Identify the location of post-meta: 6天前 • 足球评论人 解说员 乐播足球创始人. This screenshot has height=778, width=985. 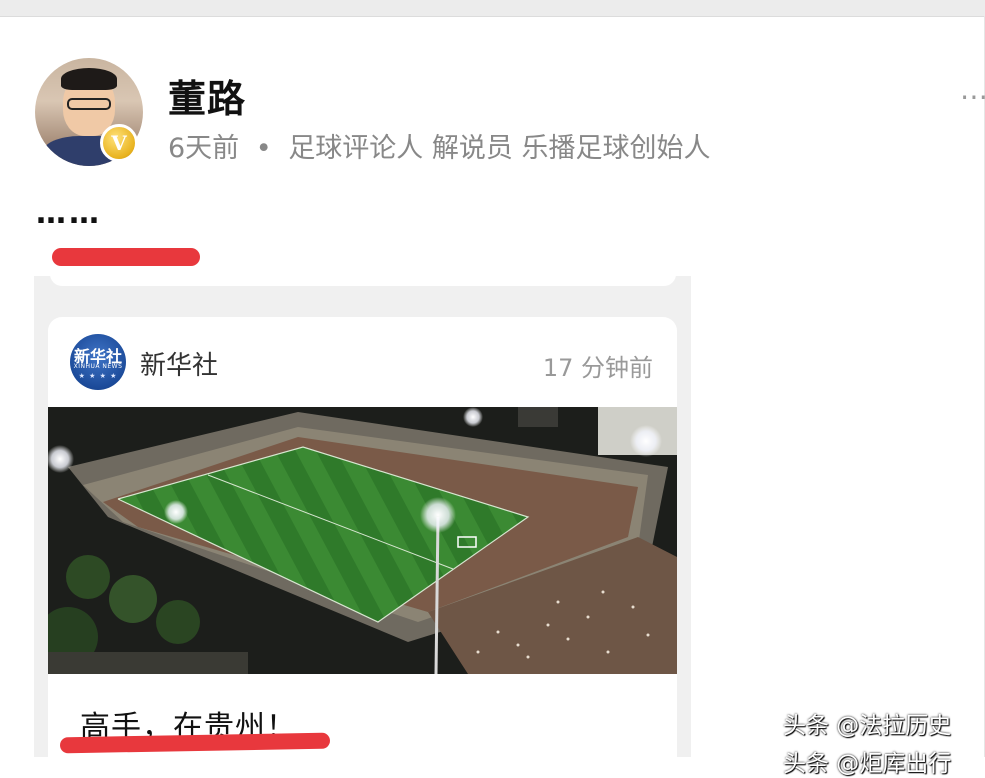
(439, 145).